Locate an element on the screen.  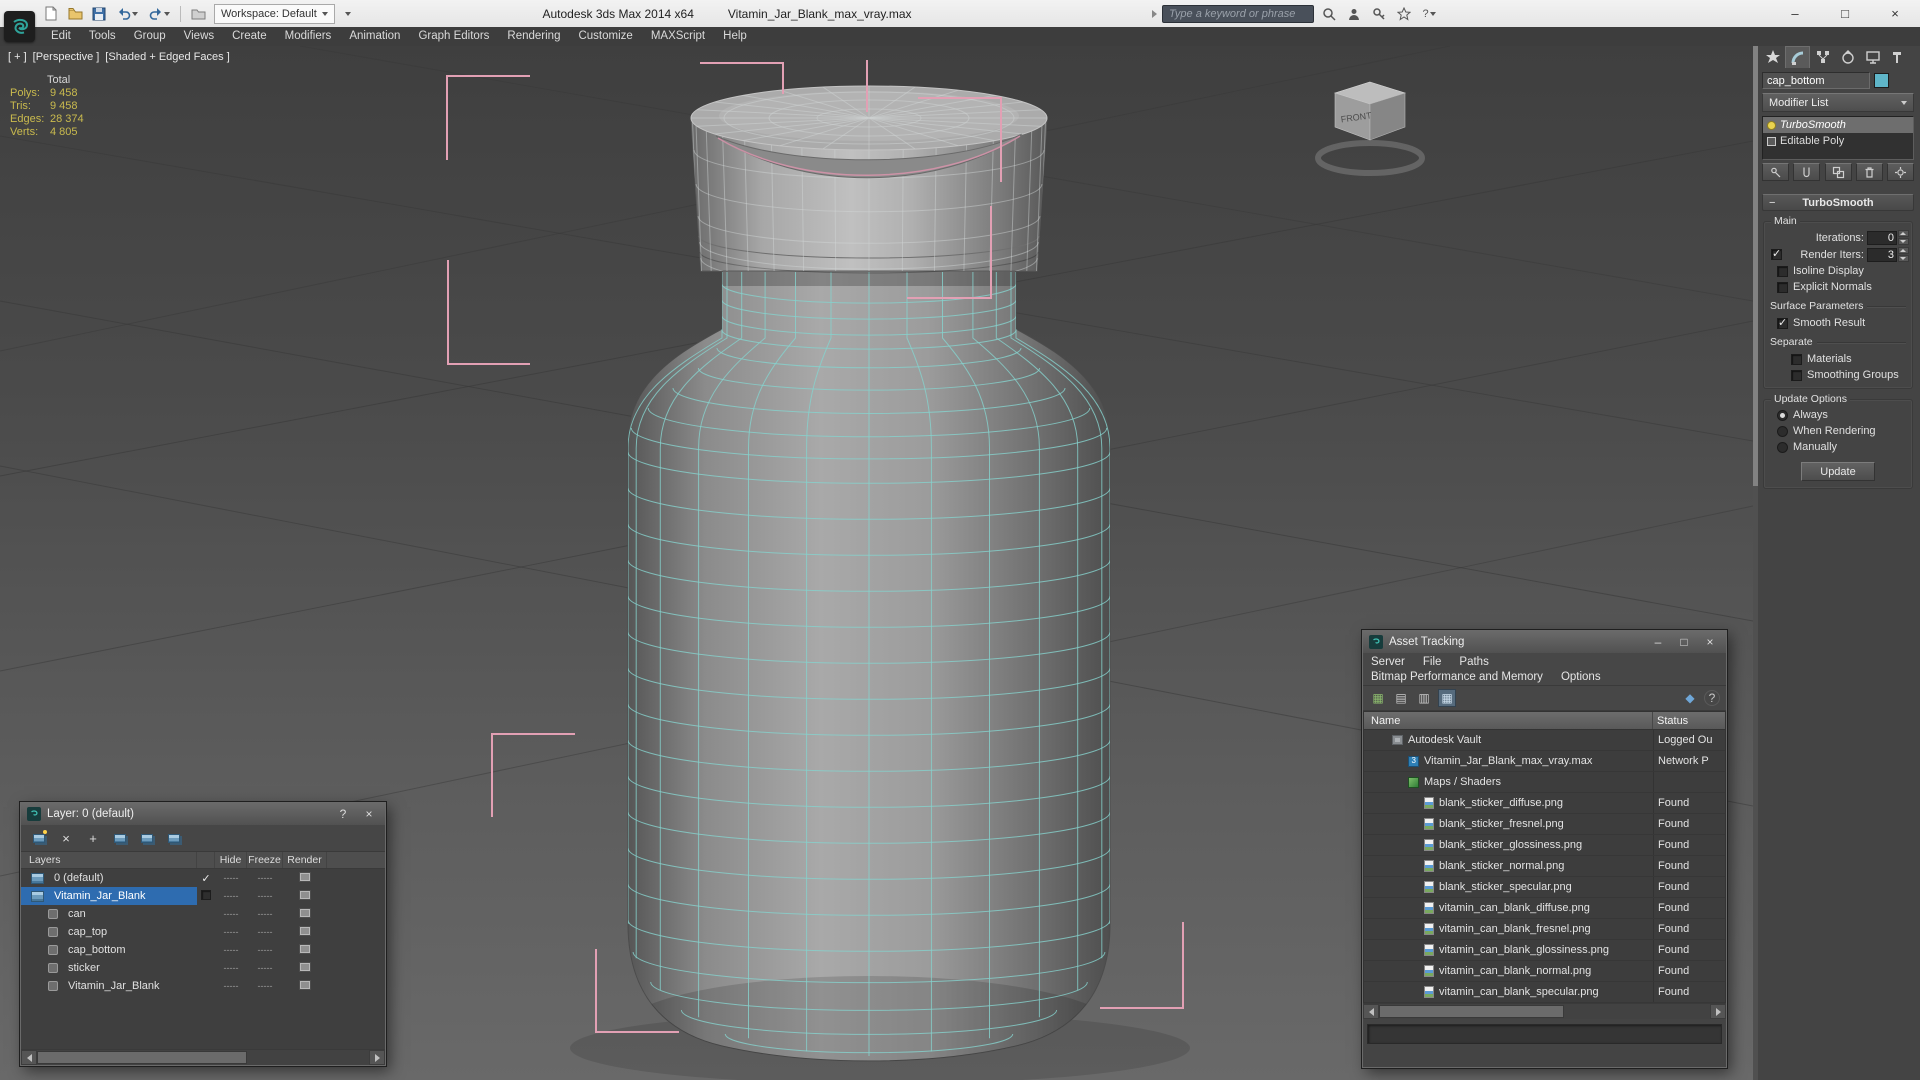
asset-help-icon: ? is located at coordinates (1712, 698).